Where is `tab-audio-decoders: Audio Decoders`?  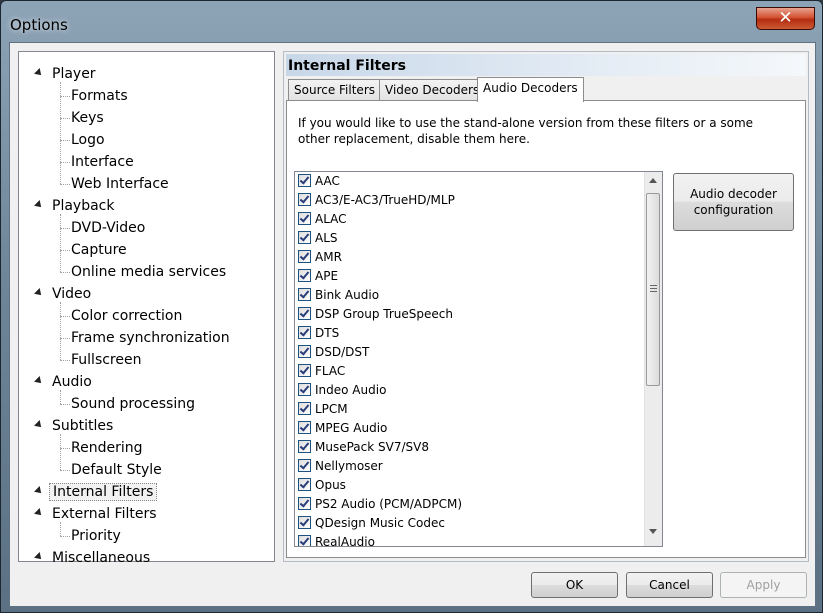 tab-audio-decoders: Audio Decoders is located at coordinates (530, 89).